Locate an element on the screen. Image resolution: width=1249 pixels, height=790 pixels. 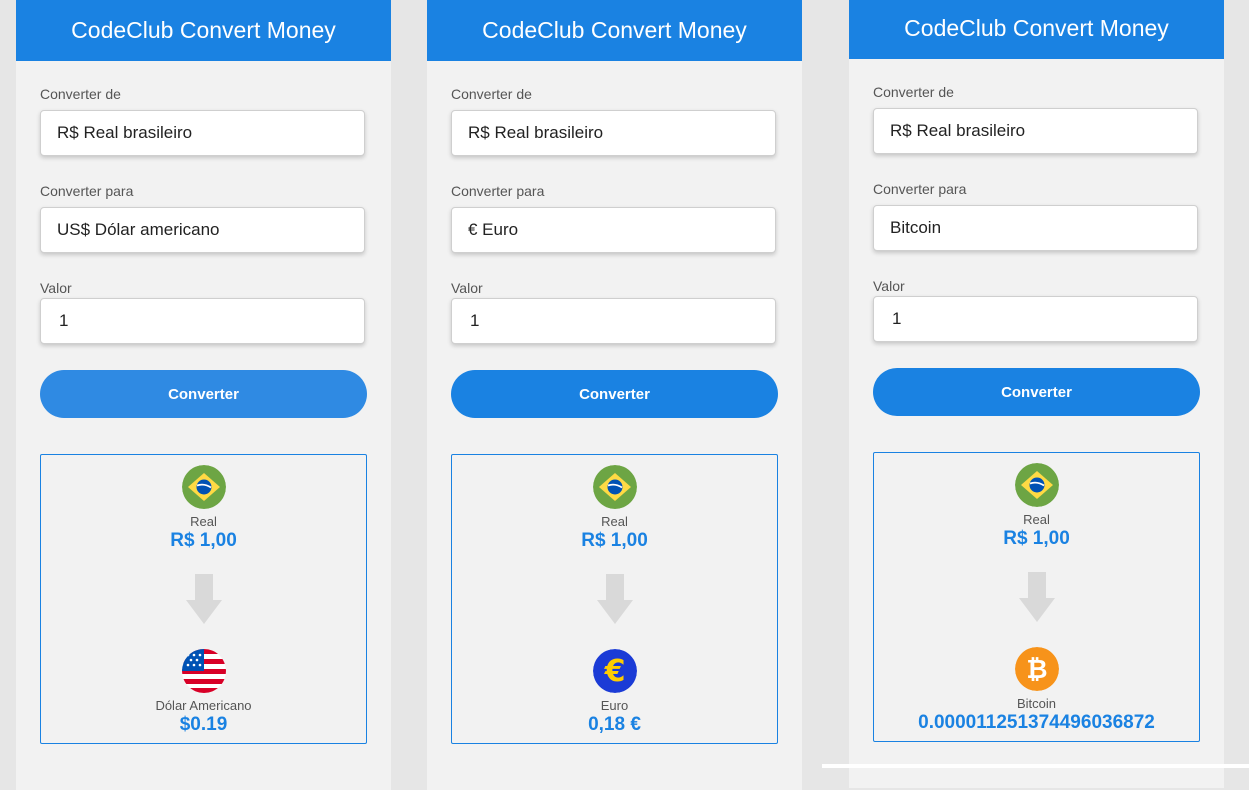
to-currency-name: Dólar Americano is located at coordinates (203, 705).